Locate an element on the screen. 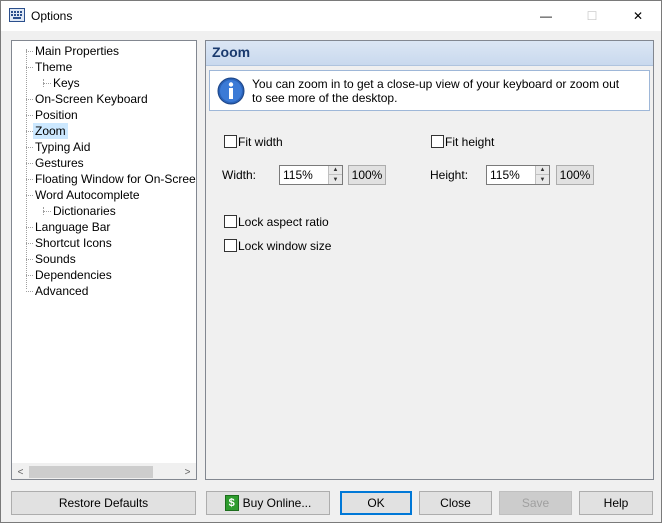  save-label: Save is located at coordinates (535, 503).